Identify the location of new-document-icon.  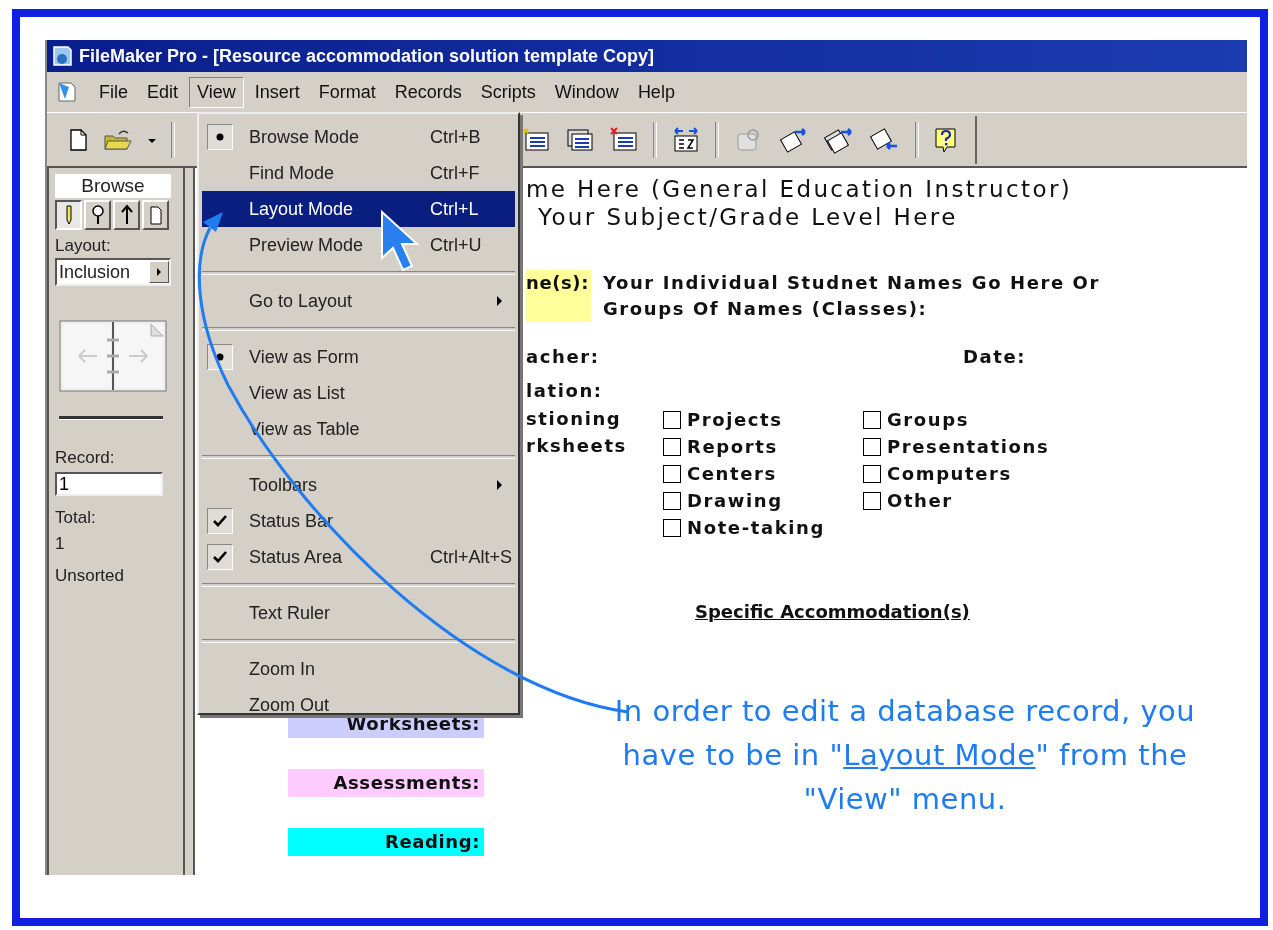
(78, 139).